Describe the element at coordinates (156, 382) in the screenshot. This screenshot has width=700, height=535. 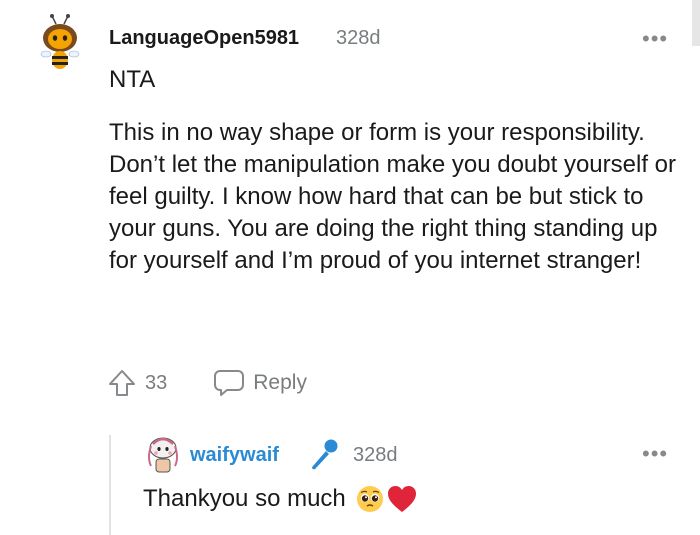
I see `vote-count: 33` at that location.